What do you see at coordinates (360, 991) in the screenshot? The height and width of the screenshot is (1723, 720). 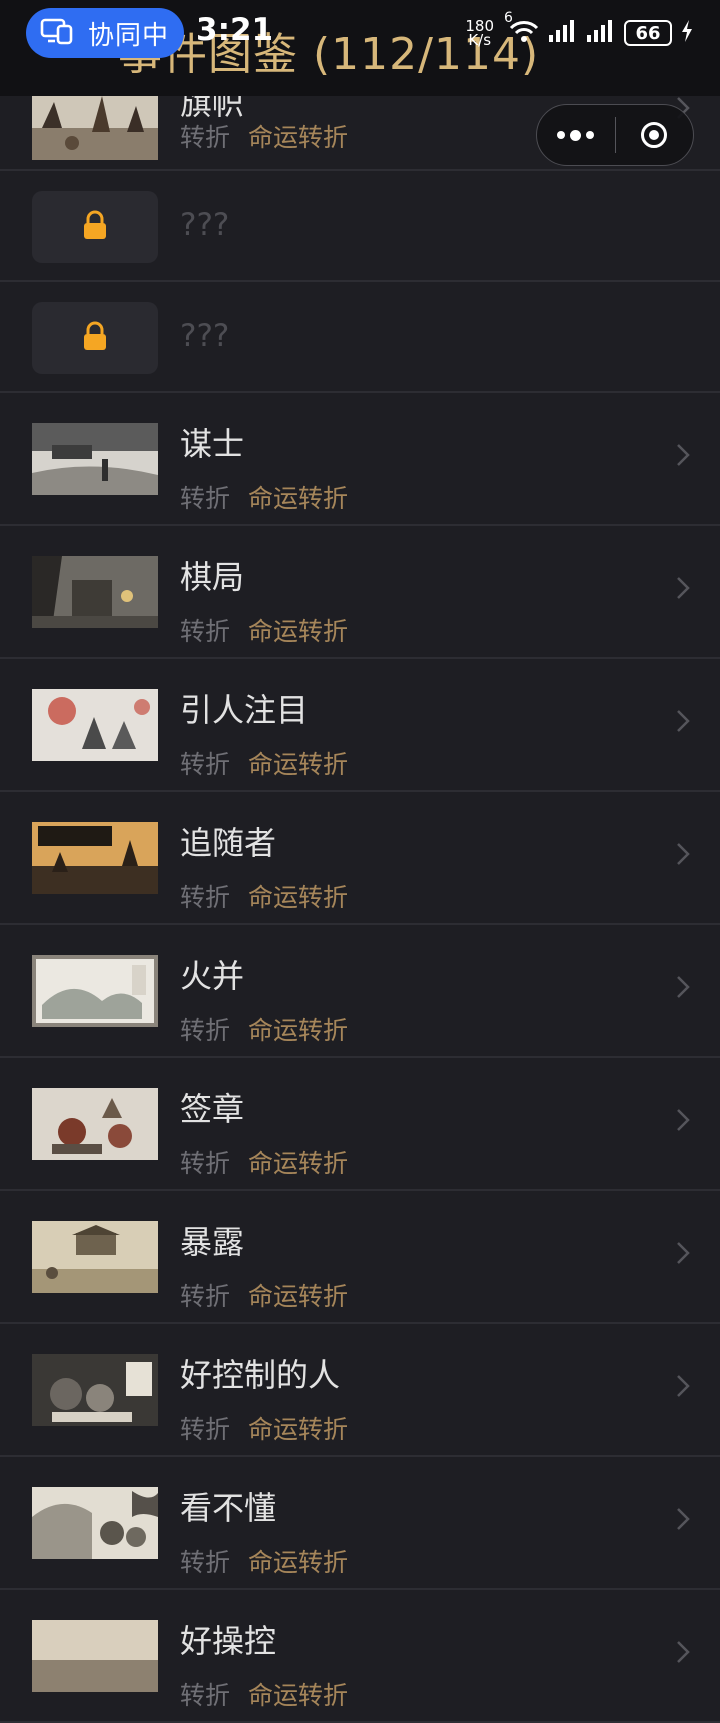 I see `list-item: 火并 转折 命运转折` at bounding box center [360, 991].